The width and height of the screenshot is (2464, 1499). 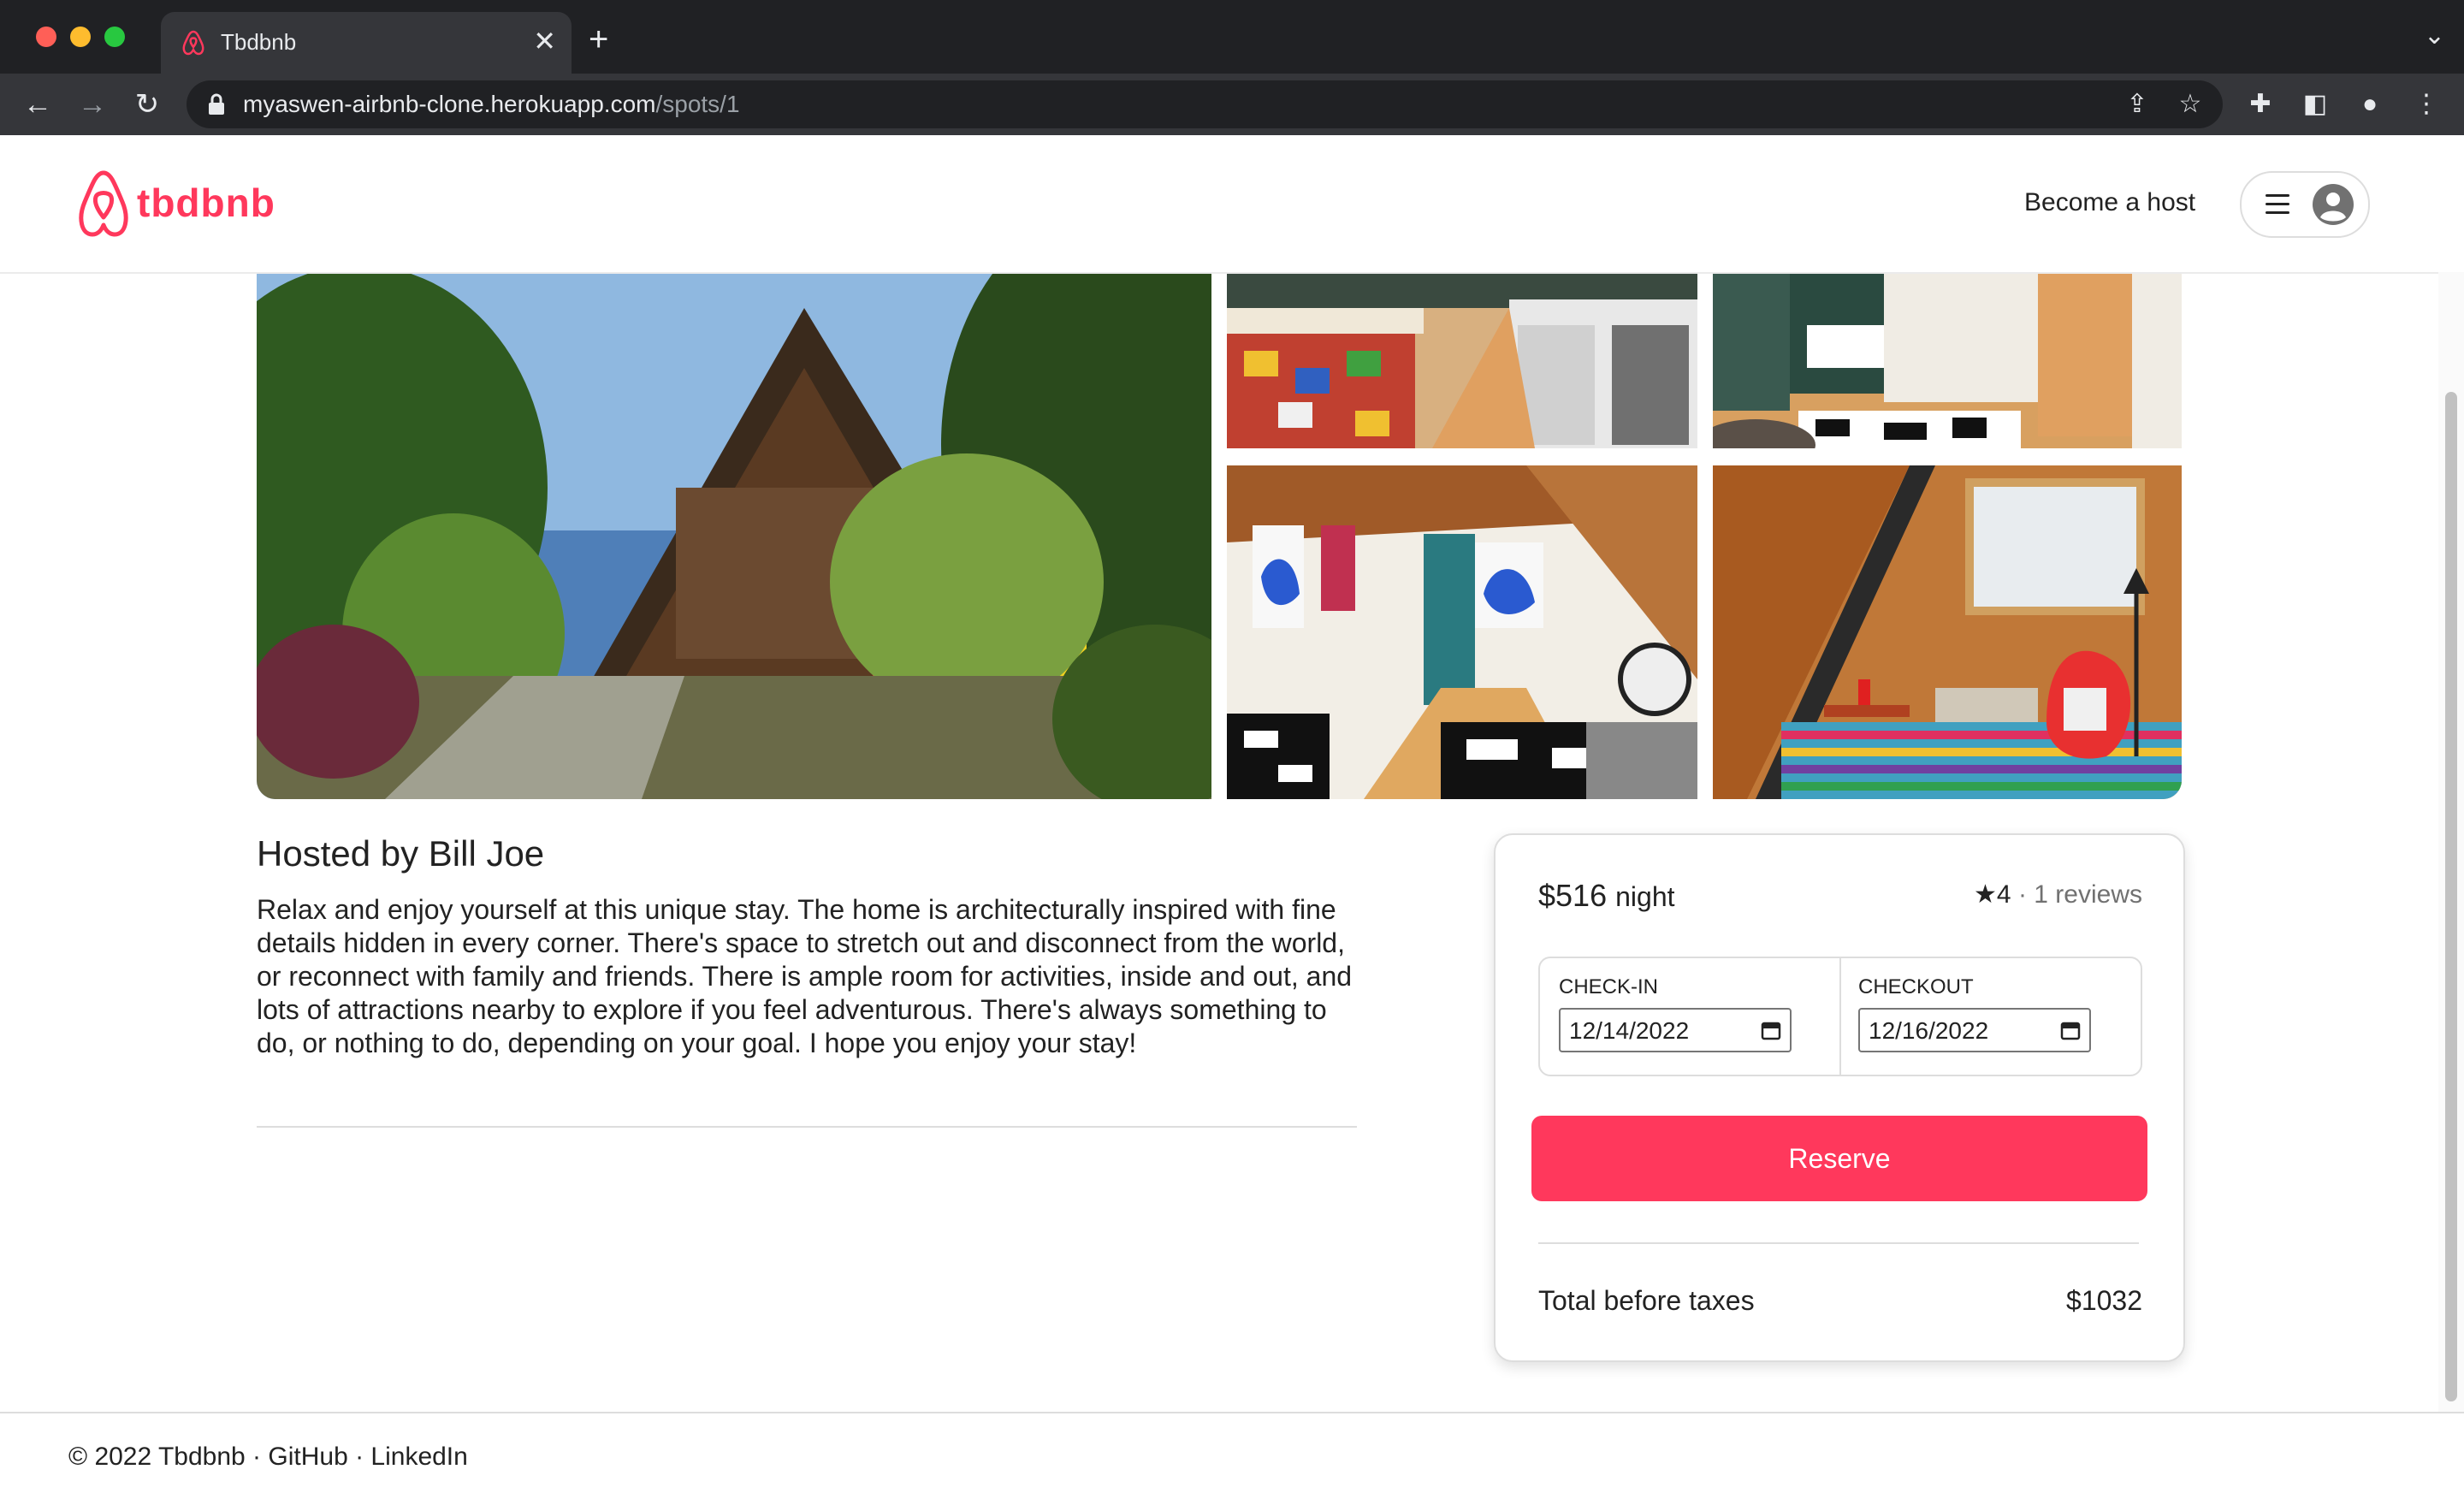 What do you see at coordinates (268, 1457) in the screenshot?
I see `footer-text: © 2022 Tbdbnb · GitHub · LinkedIn` at bounding box center [268, 1457].